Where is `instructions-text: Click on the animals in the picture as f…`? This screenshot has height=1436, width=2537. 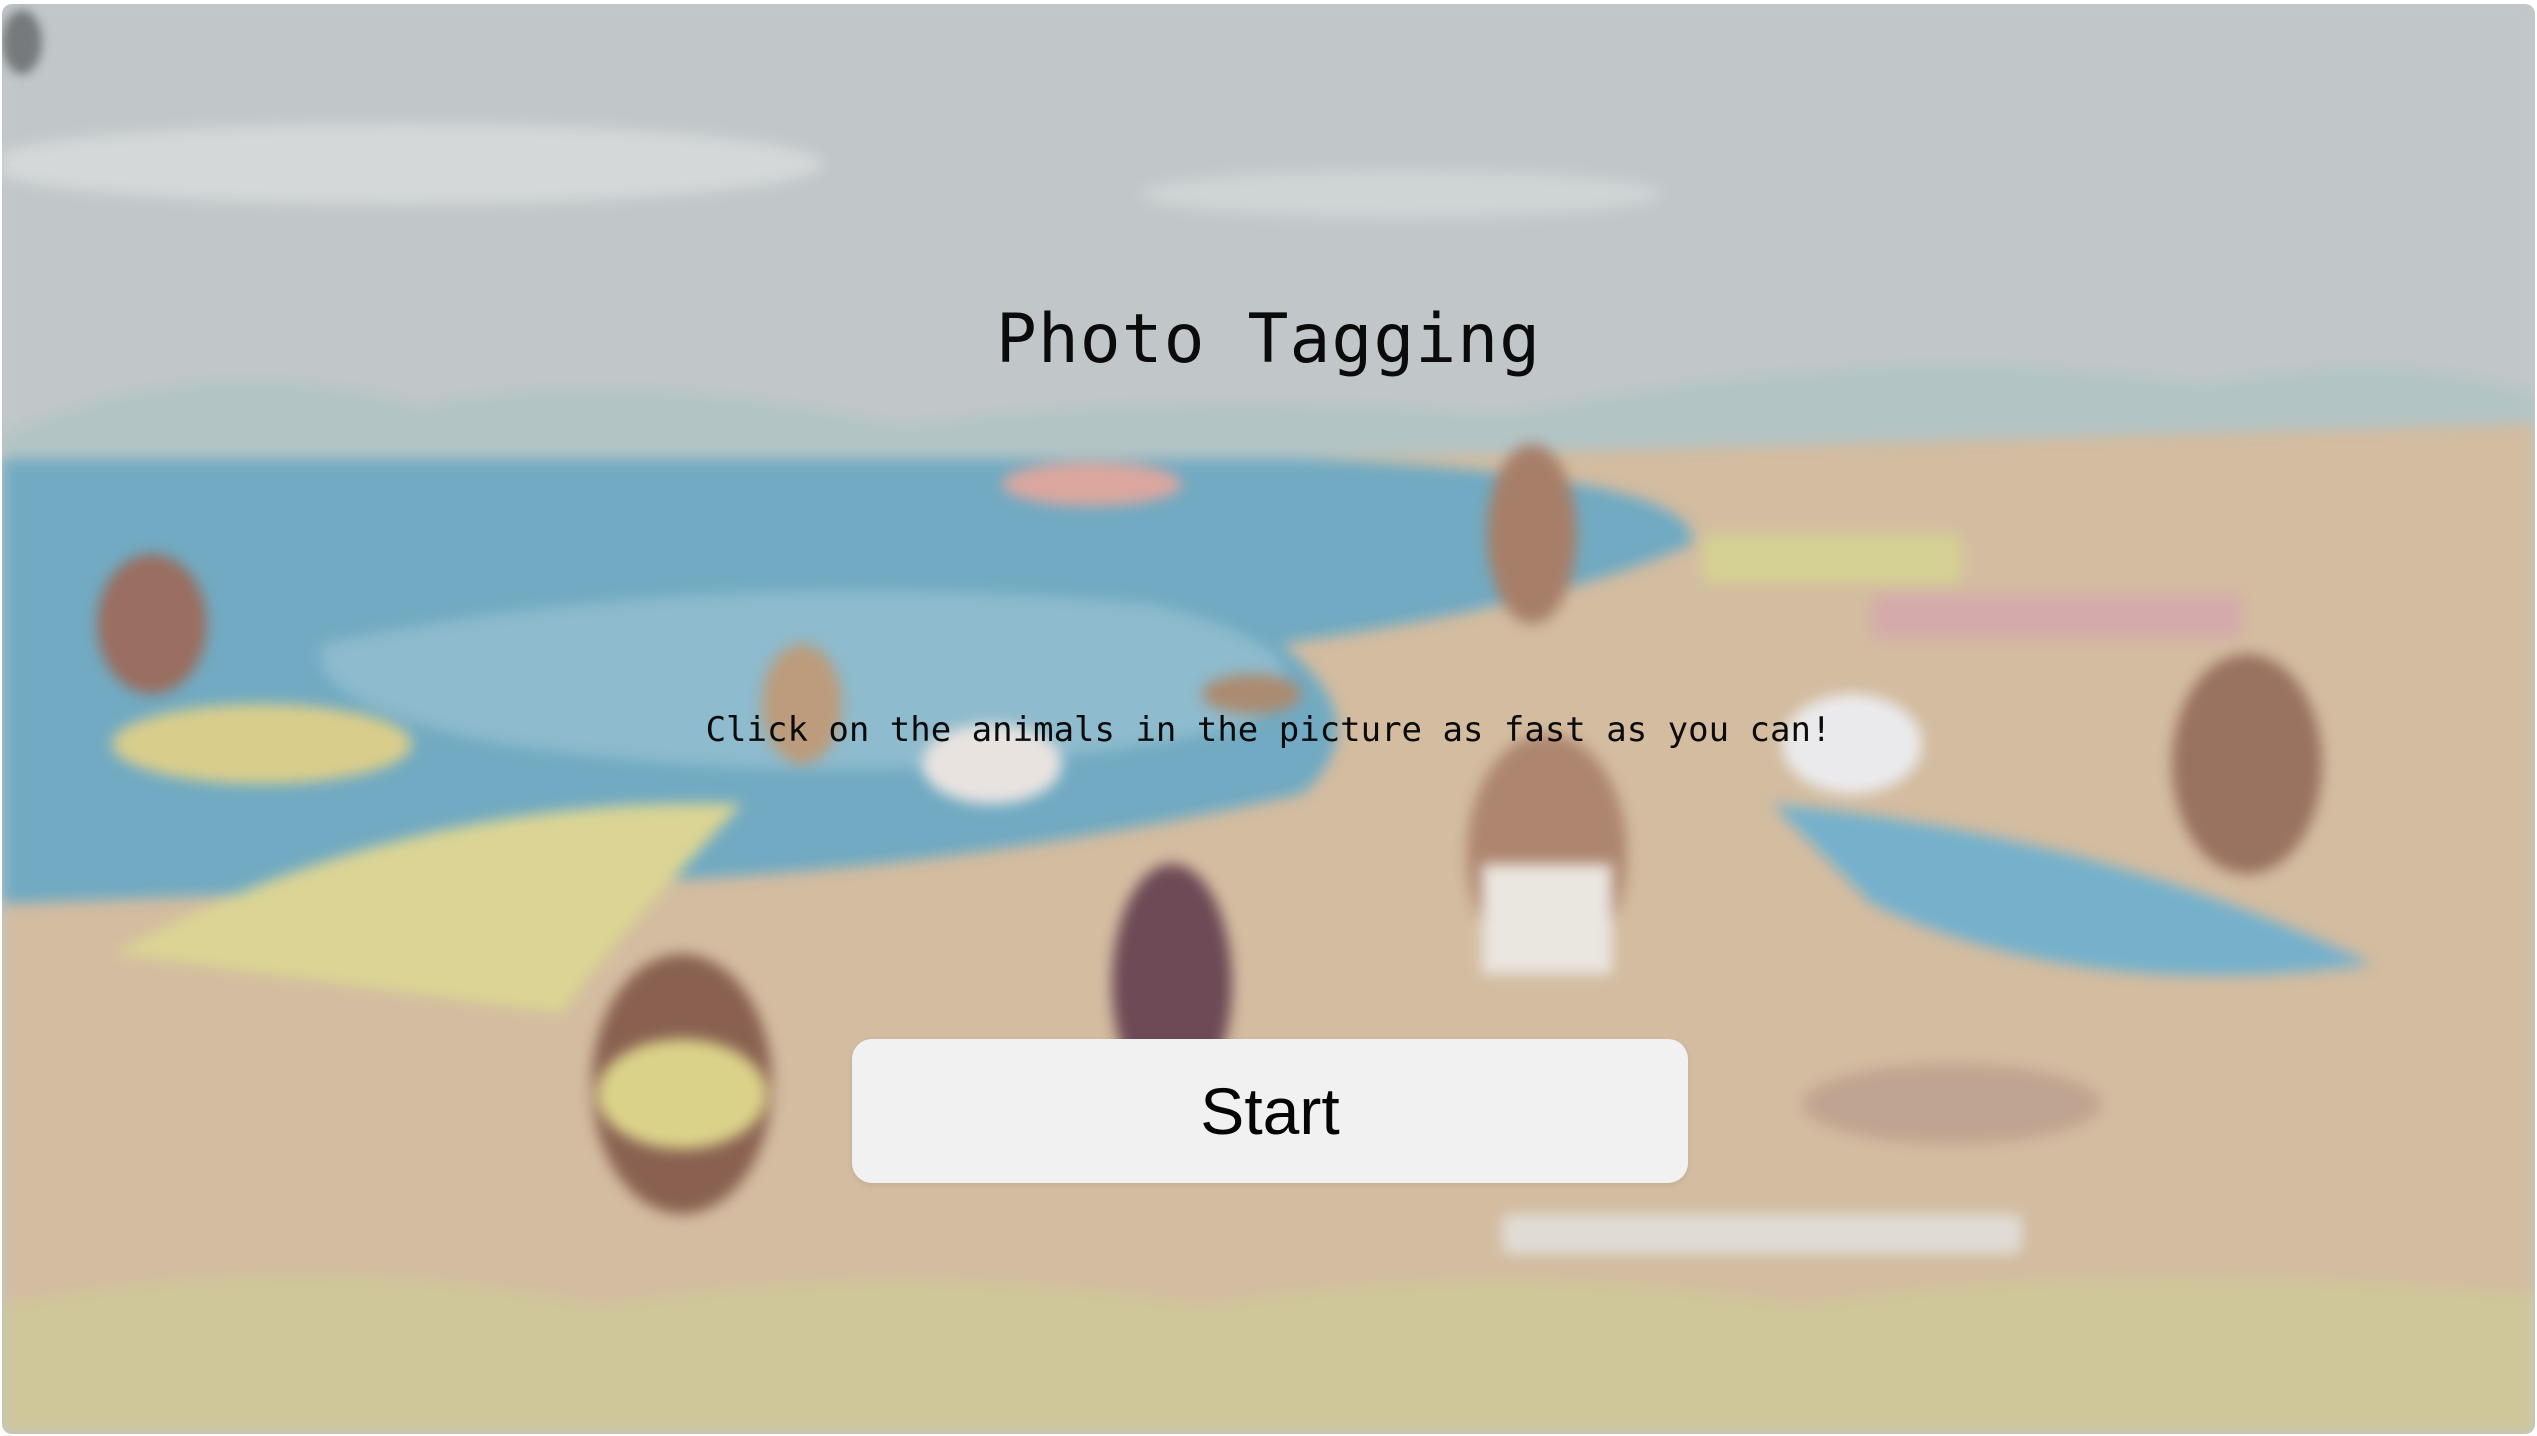
instructions-text: Click on the animals in the picture as f… is located at coordinates (1268, 730).